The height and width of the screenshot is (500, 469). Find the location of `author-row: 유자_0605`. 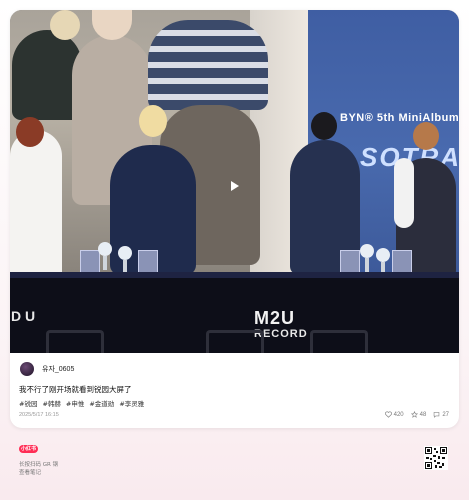

author-row: 유자_0605 is located at coordinates (47, 369).